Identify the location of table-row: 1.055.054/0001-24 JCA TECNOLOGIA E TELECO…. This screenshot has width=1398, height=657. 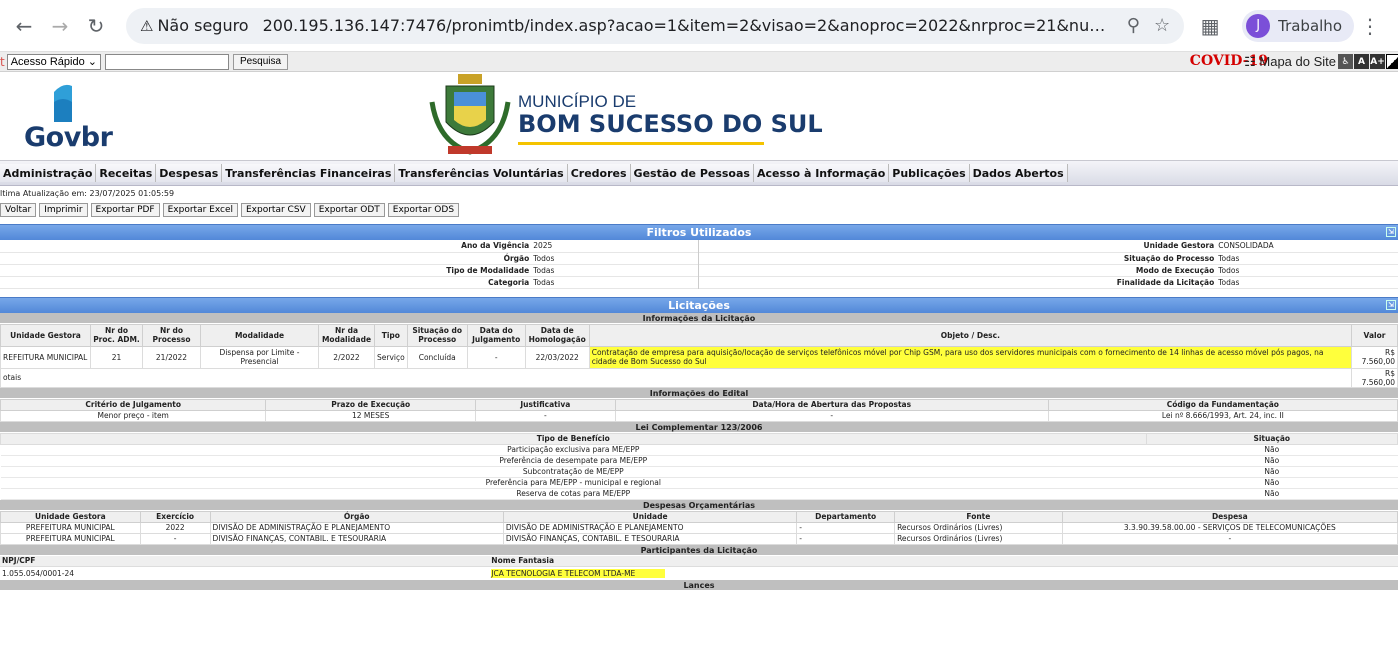
(699, 573).